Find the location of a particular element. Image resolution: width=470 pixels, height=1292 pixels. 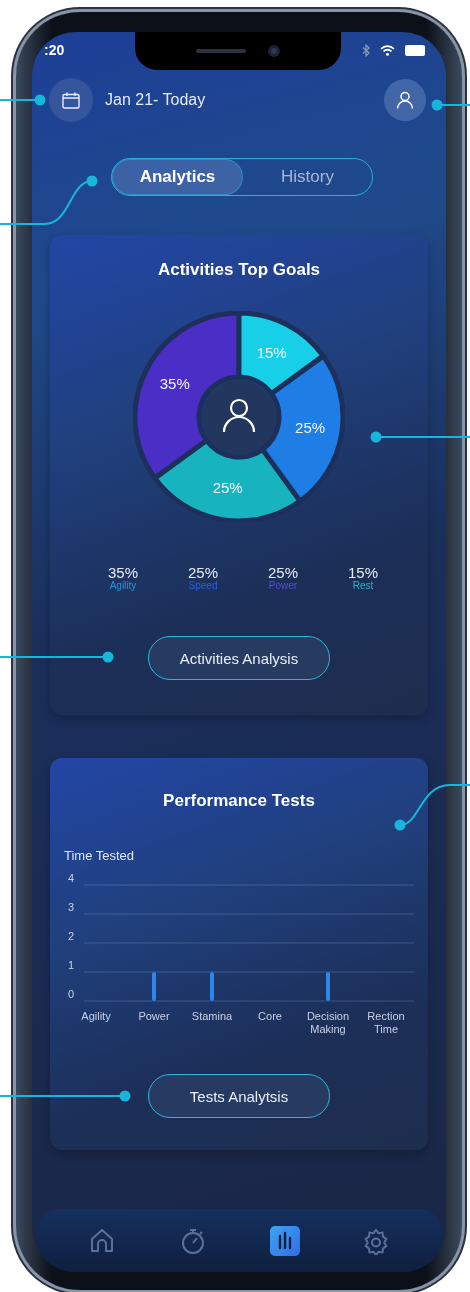

wifi-icon is located at coordinates (387, 50).